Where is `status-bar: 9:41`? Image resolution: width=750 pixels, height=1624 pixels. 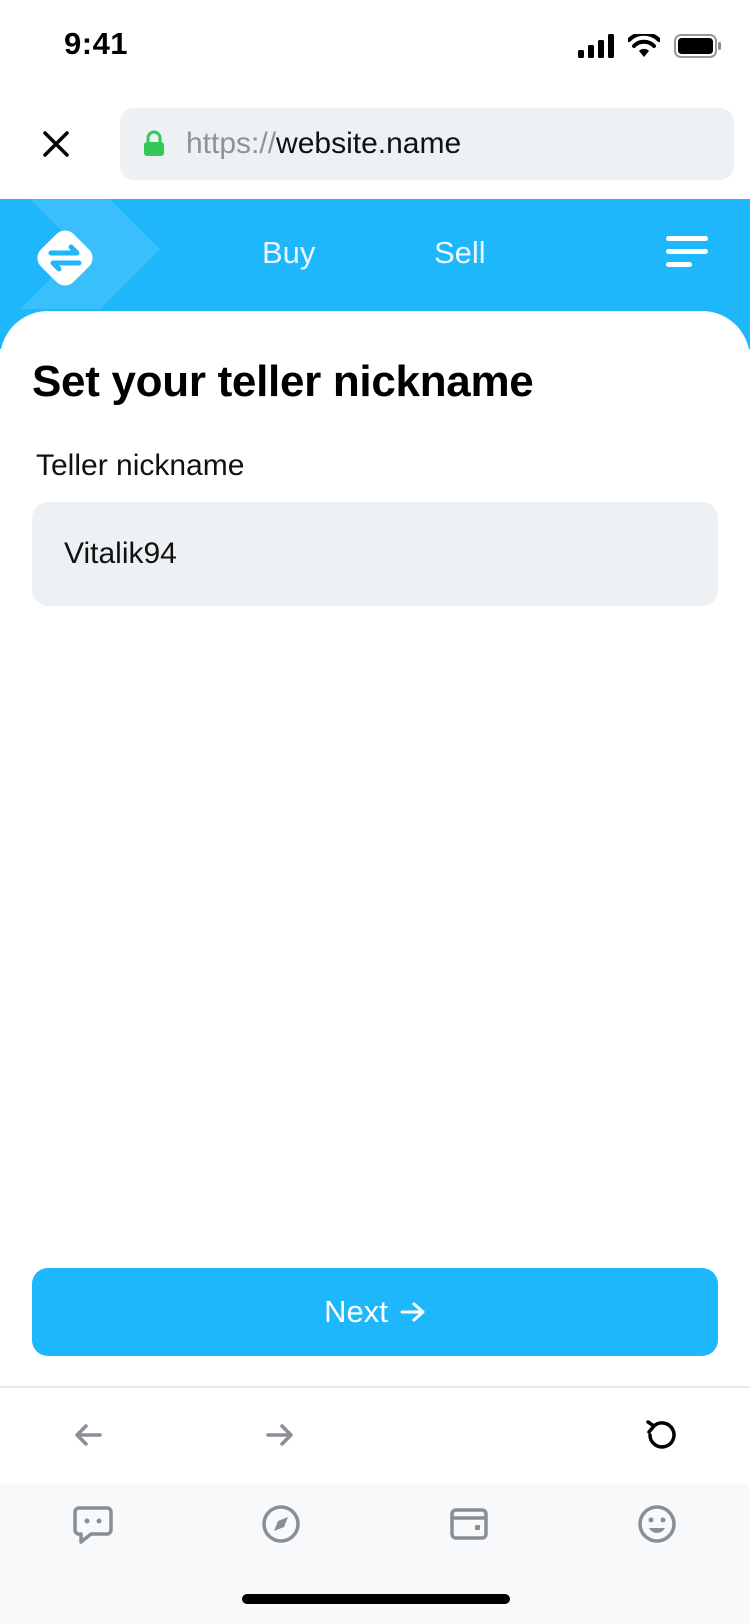 status-bar: 9:41 is located at coordinates (375, 48).